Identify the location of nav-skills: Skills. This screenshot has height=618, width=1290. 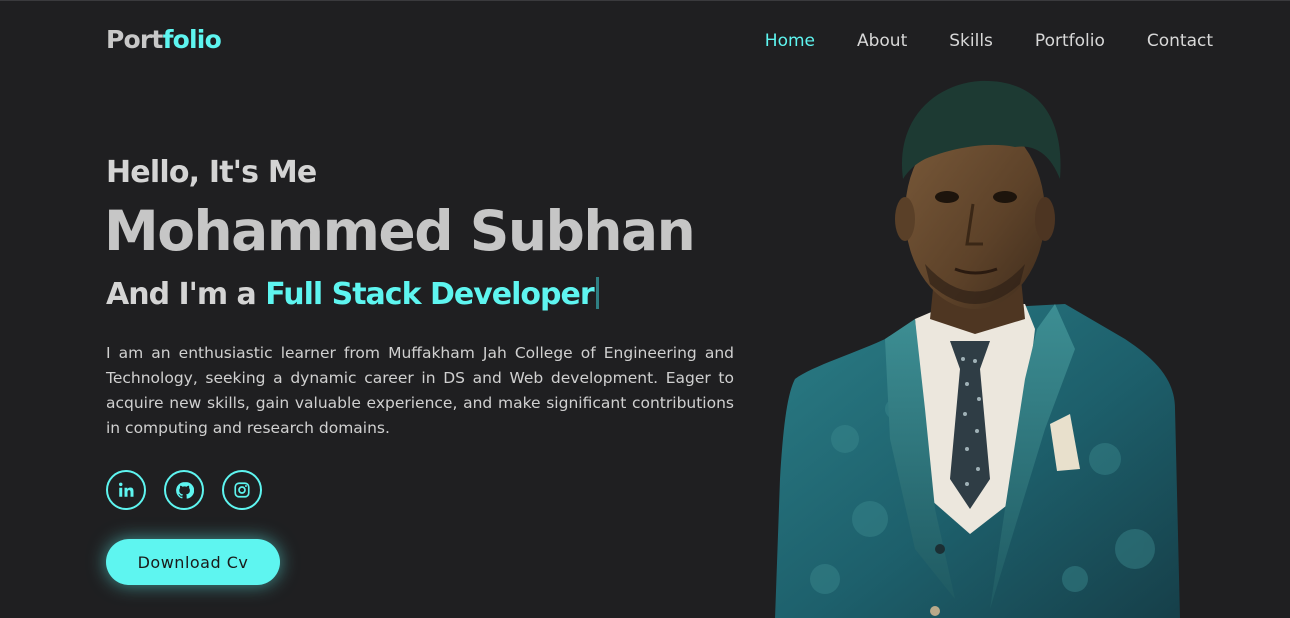
(971, 41).